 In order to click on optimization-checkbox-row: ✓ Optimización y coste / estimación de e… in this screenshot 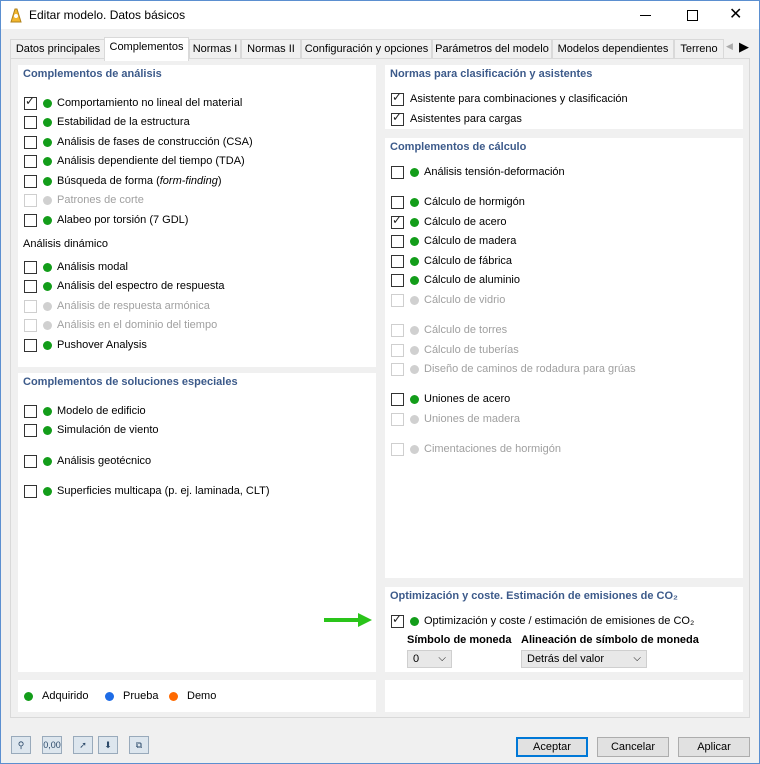, I will do `click(542, 620)`.